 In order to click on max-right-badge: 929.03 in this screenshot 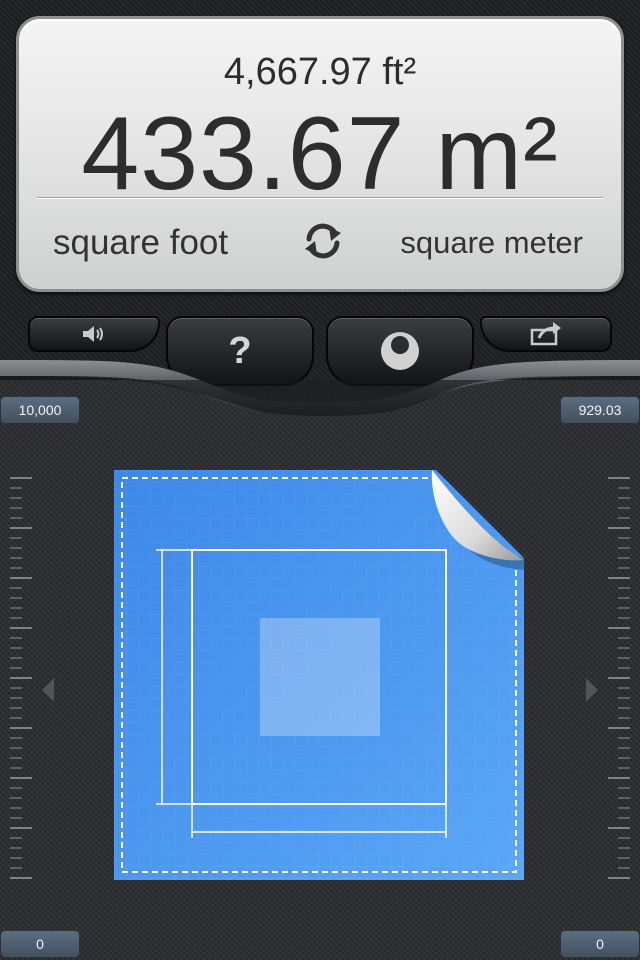, I will do `click(600, 410)`.